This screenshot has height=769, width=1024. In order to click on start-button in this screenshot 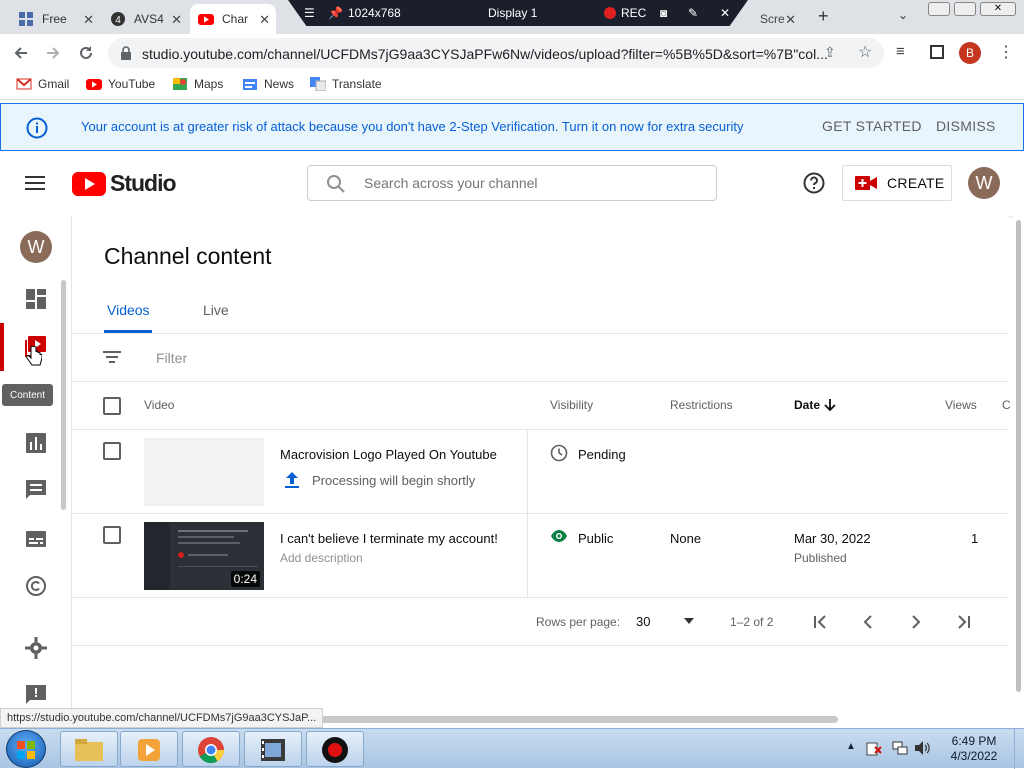, I will do `click(26, 749)`.